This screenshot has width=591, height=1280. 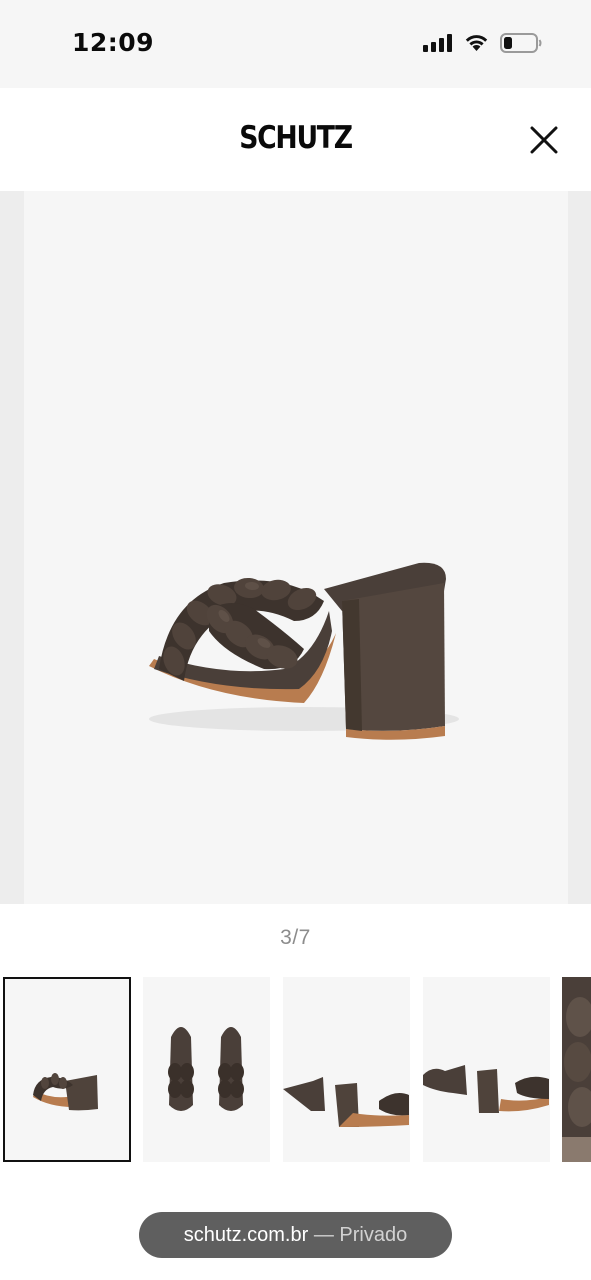 I want to click on battery-icon, so click(x=521, y=43).